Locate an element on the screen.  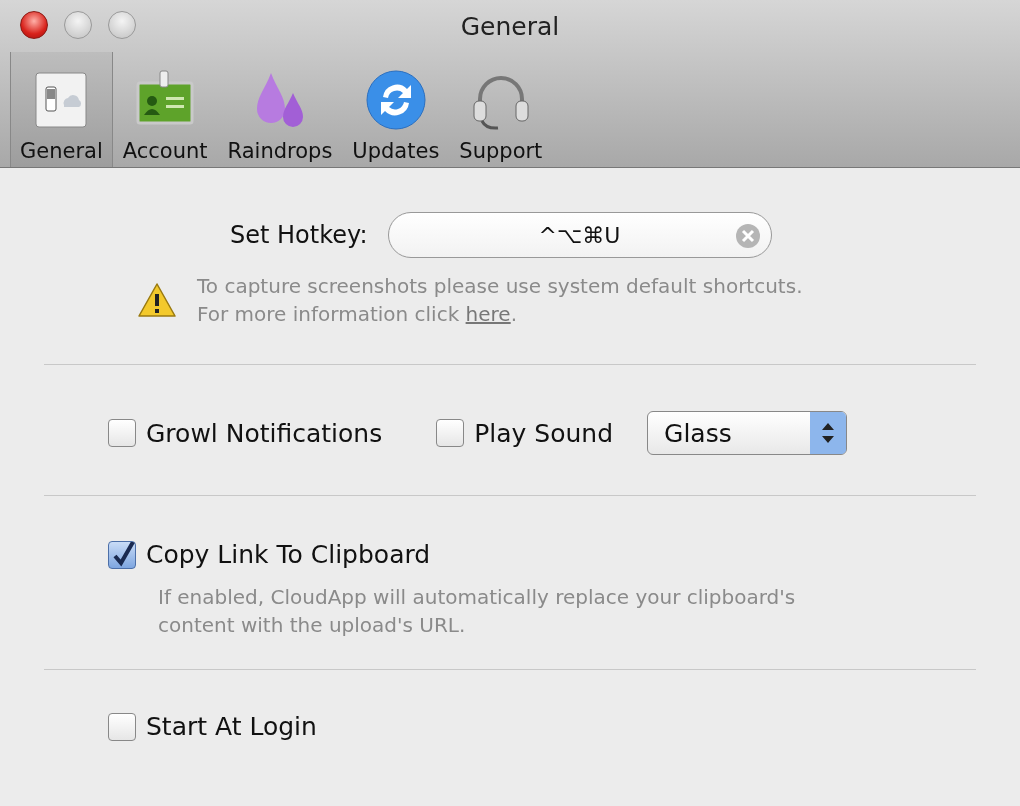
toolbar-tab: Raindrops is located at coordinates (280, 109).